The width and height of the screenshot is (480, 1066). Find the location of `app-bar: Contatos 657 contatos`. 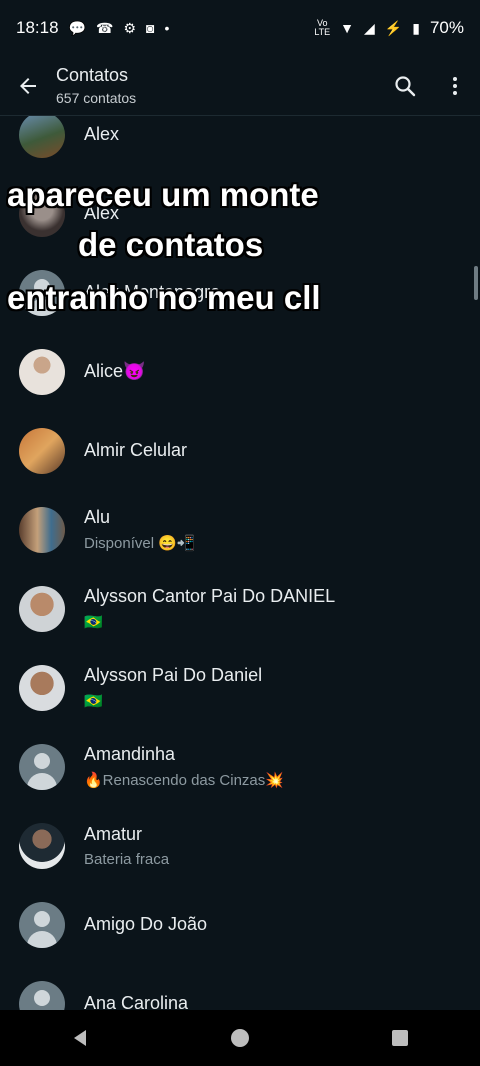

app-bar: Contatos 657 contatos is located at coordinates (240, 86).